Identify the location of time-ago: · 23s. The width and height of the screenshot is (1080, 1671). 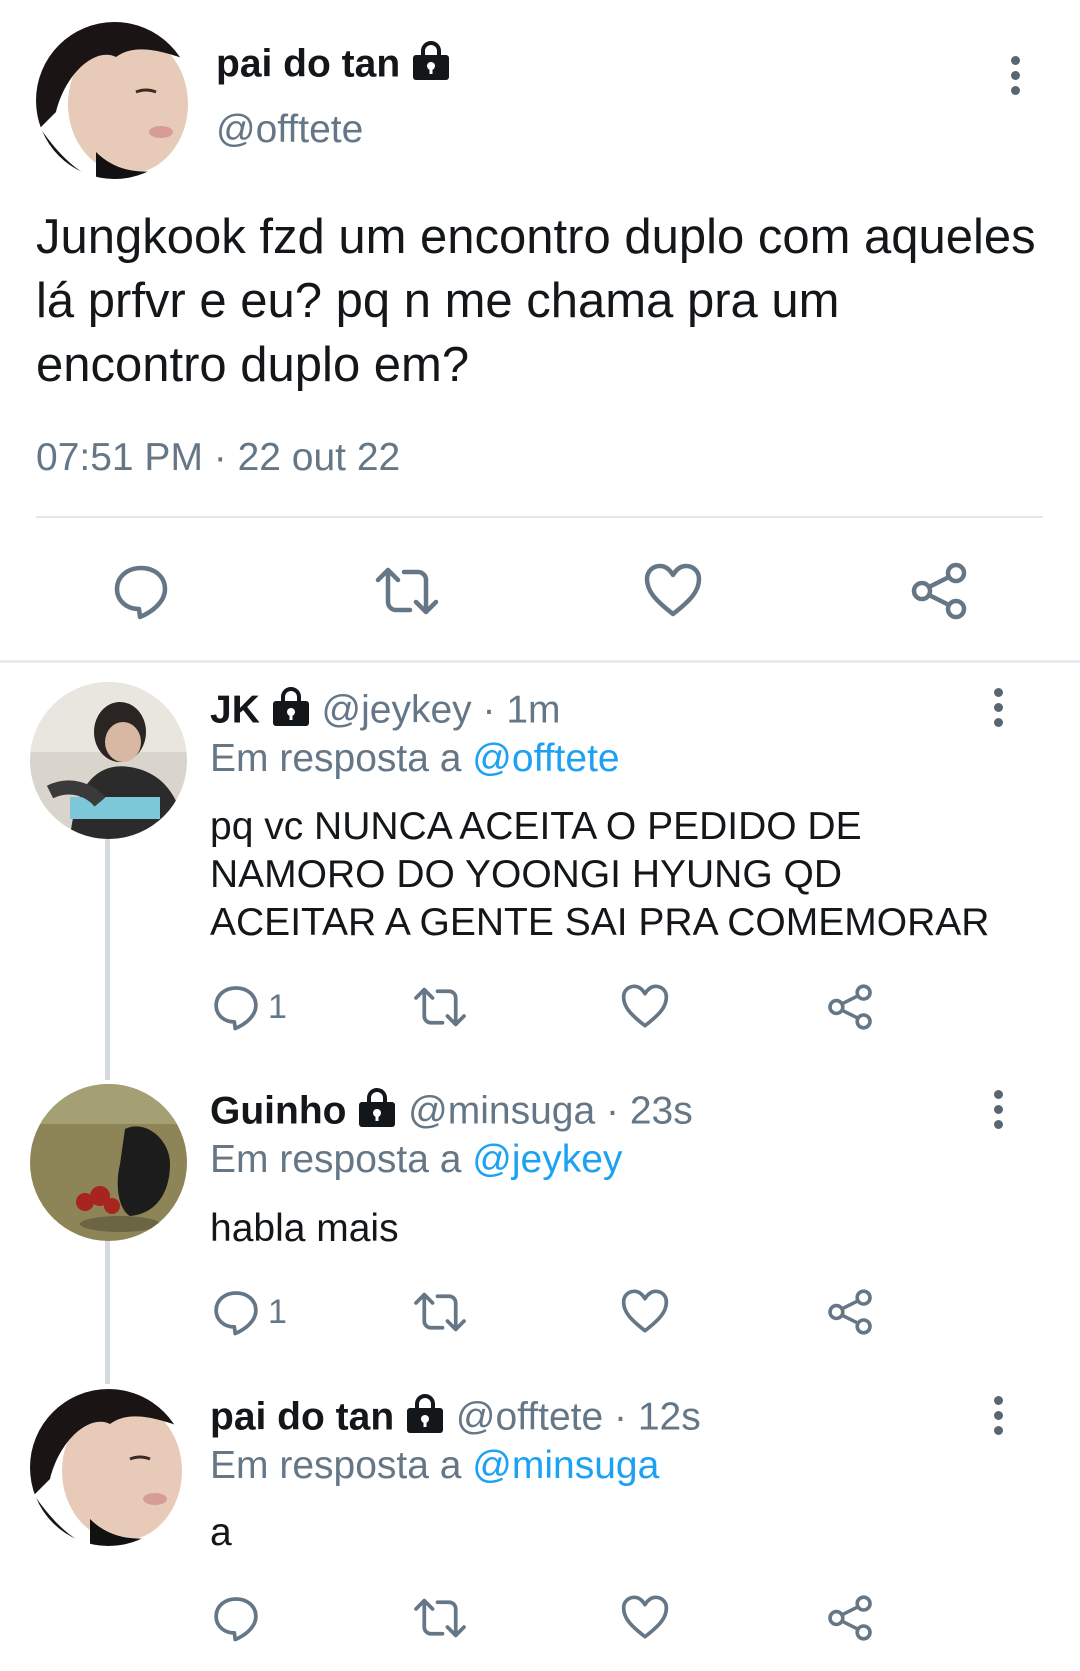
(649, 1111).